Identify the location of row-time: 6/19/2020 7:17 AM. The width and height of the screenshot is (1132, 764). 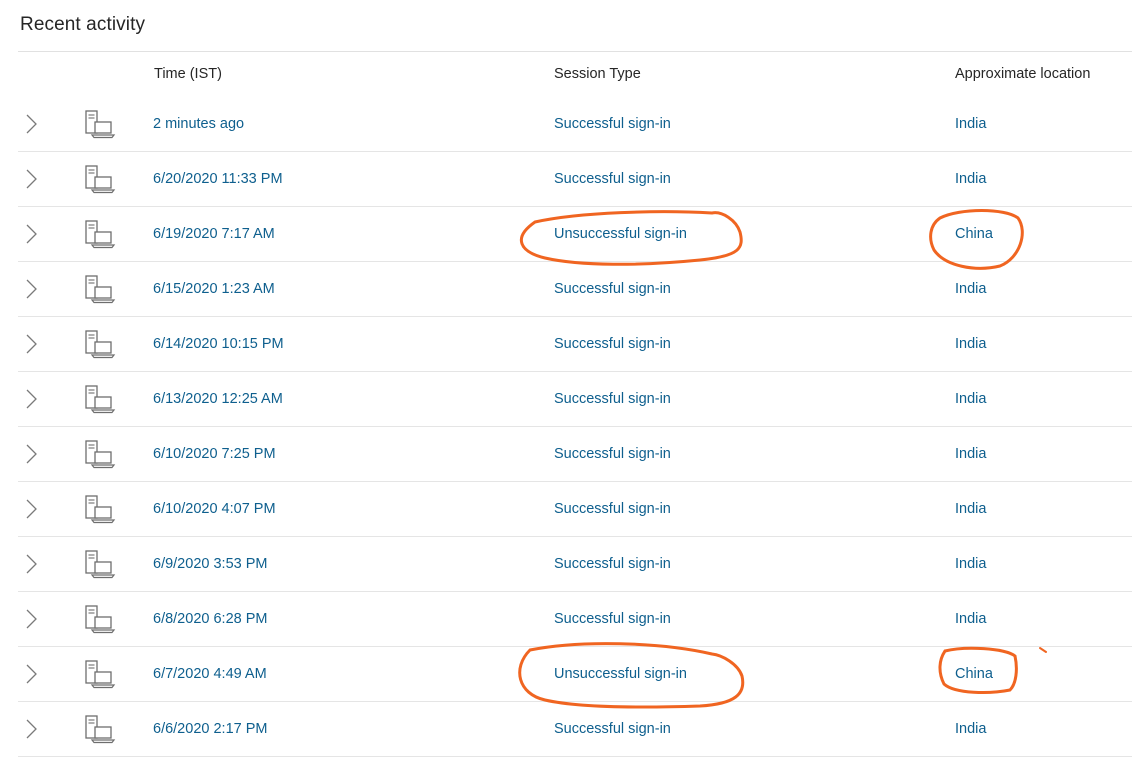
(214, 234).